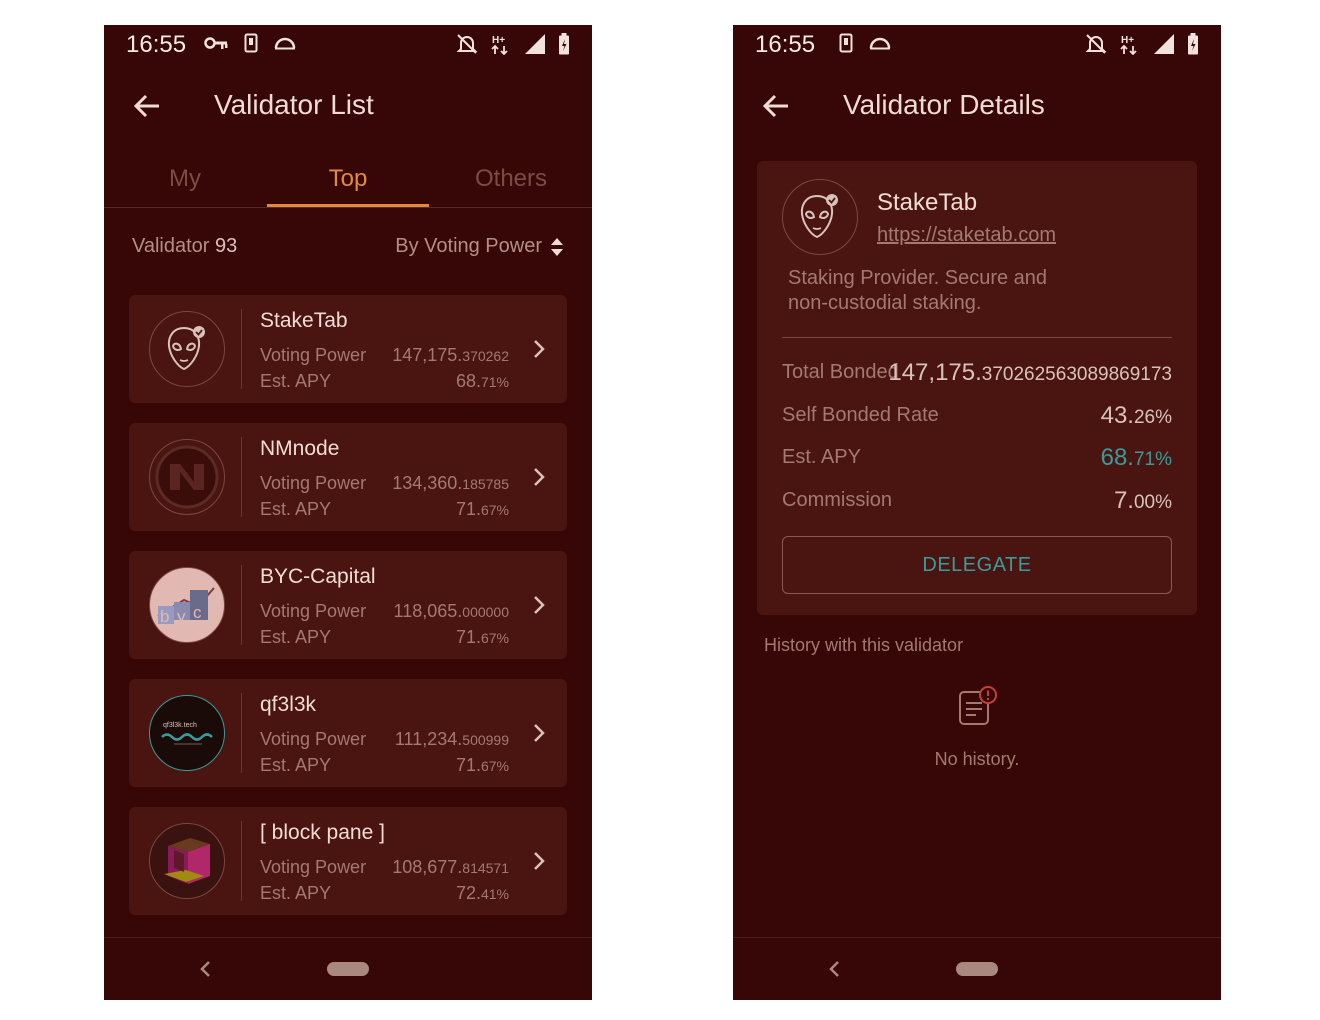  I want to click on est-apy-row: Est. APY 68.71%, so click(977, 460).